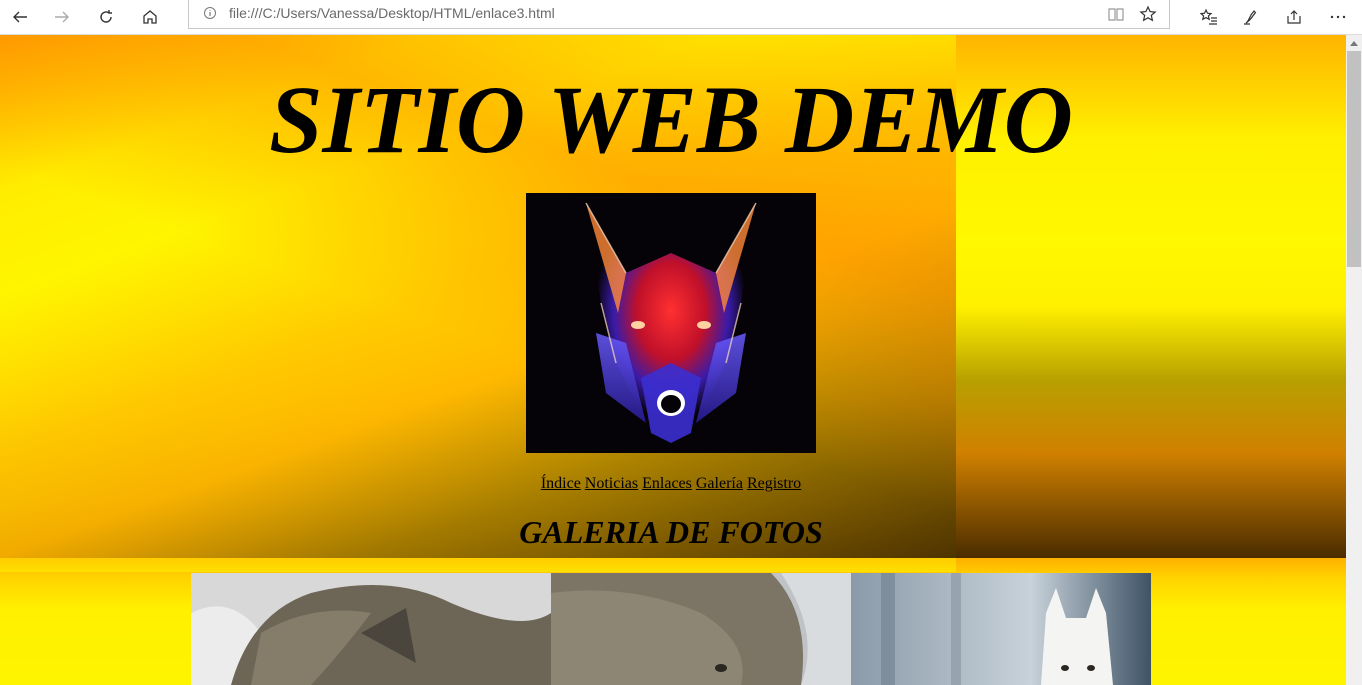 The width and height of the screenshot is (1362, 685). I want to click on home-button, so click(150, 17).